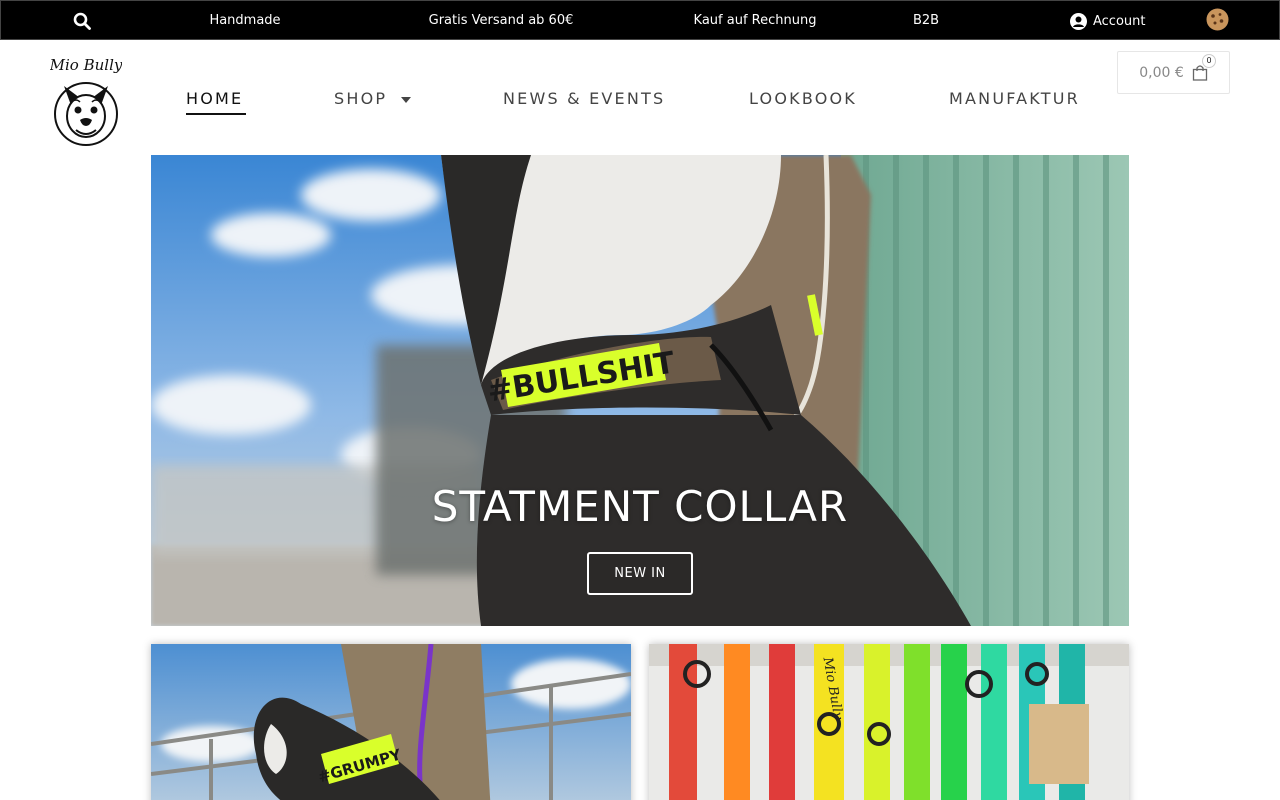 The width and height of the screenshot is (1280, 800). What do you see at coordinates (755, 20) in the screenshot?
I see `topbar-invoice: Kauf auf Rechnung` at bounding box center [755, 20].